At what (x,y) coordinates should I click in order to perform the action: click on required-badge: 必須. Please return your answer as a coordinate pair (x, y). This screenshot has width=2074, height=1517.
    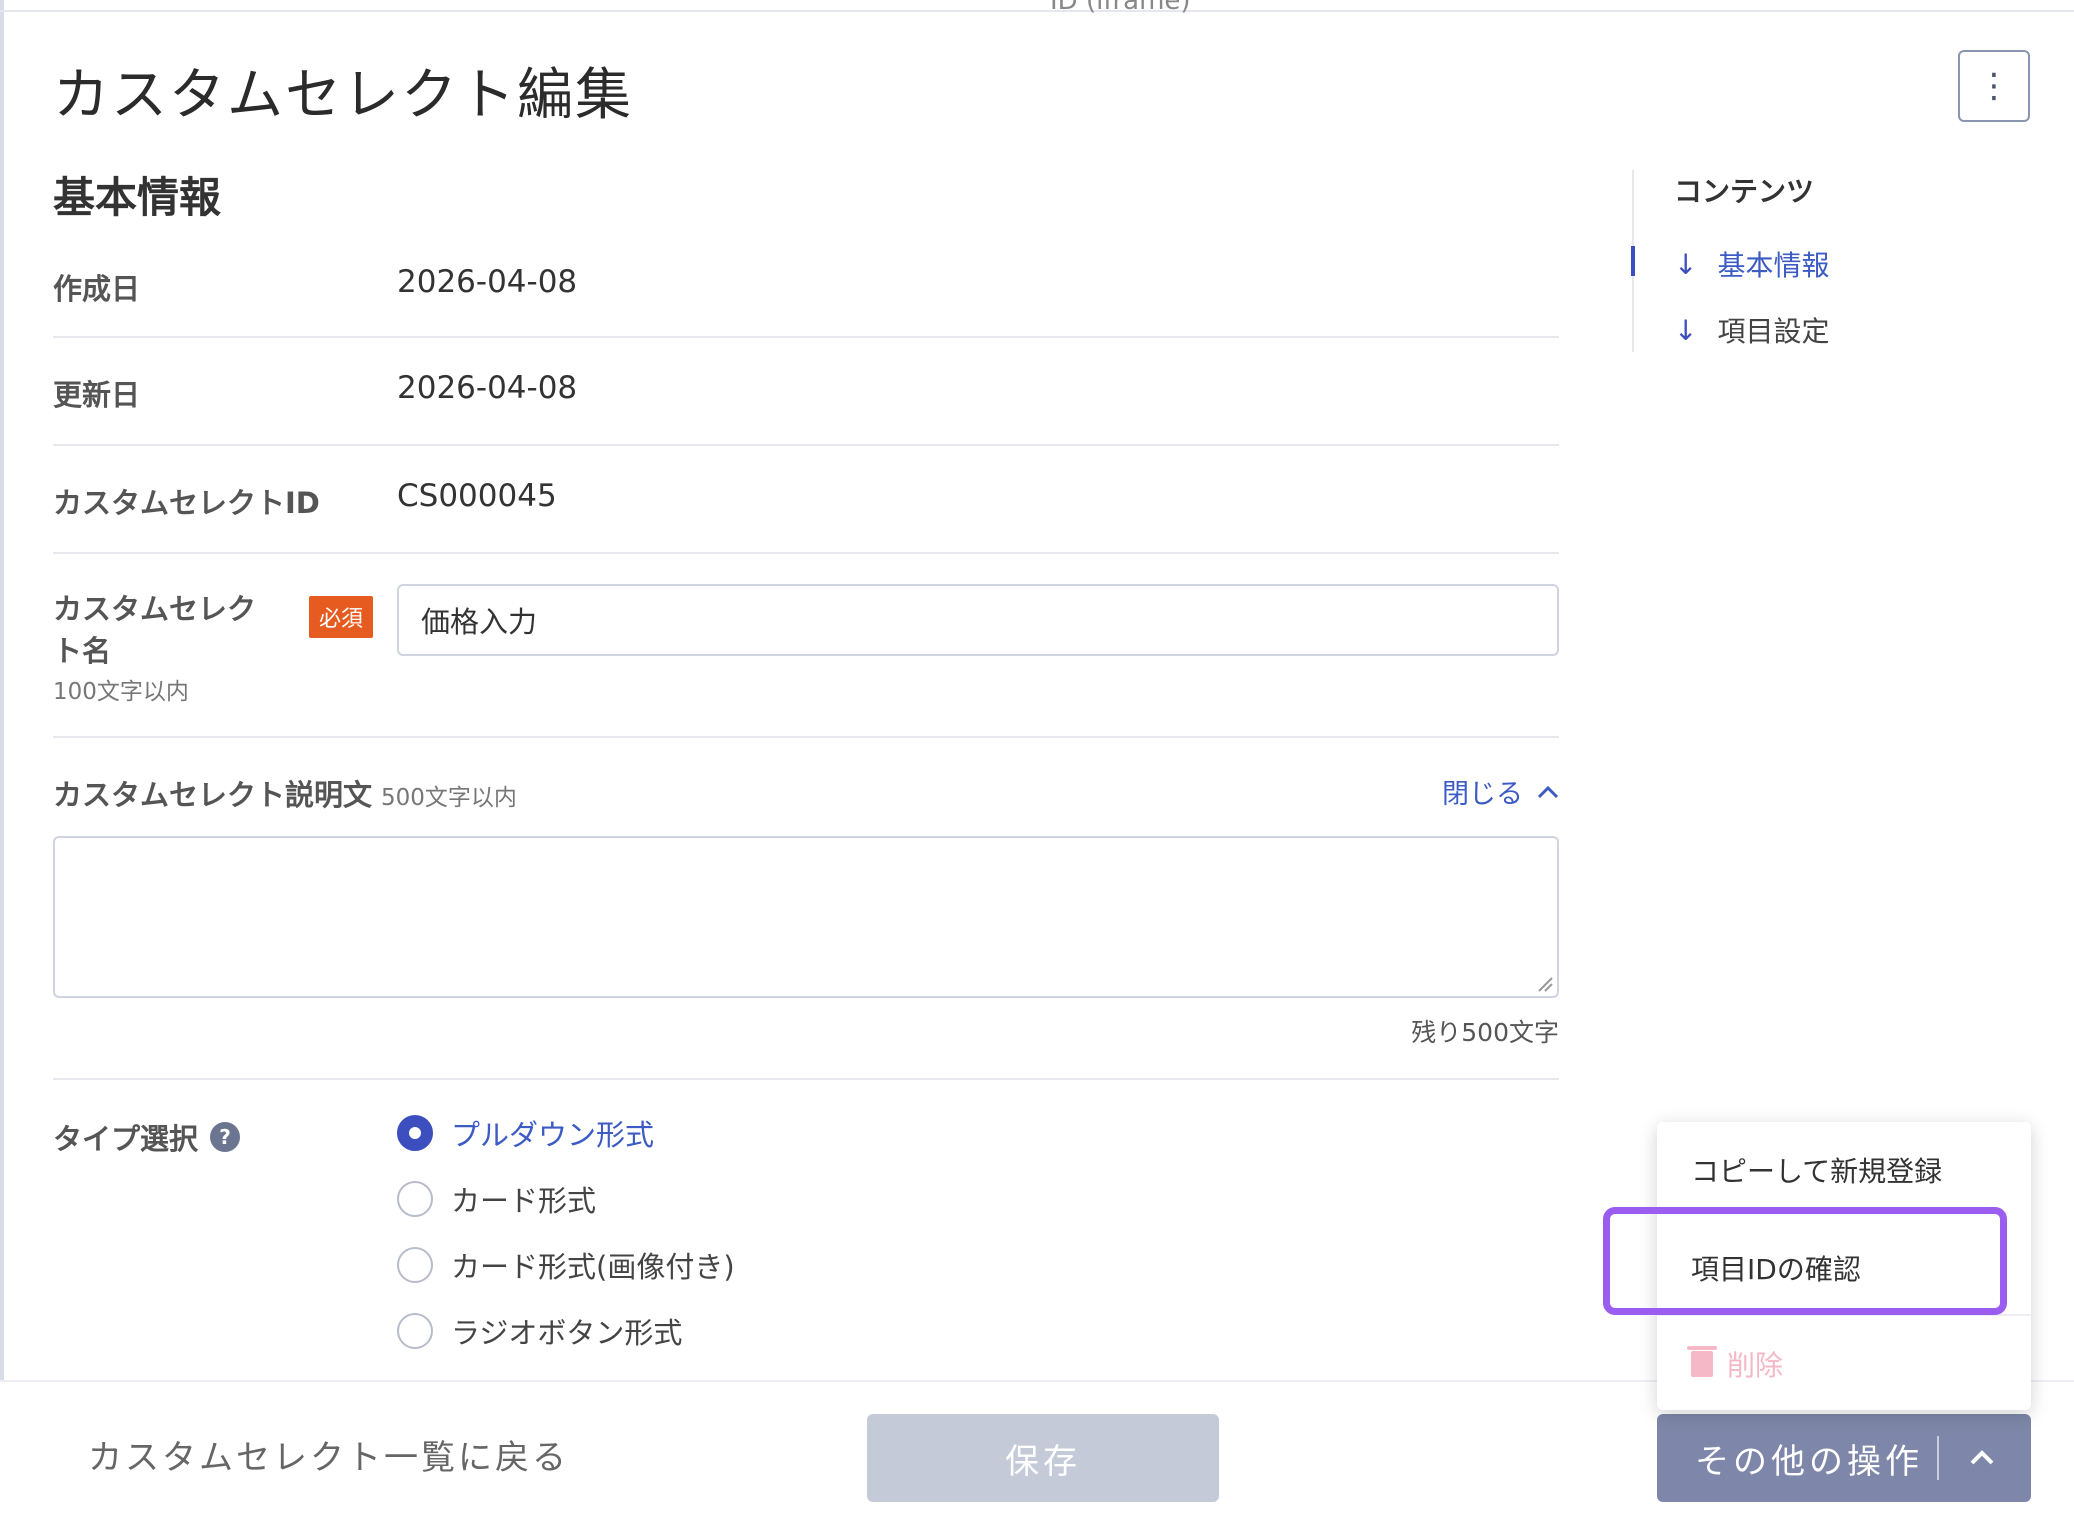
    Looking at the image, I should click on (341, 617).